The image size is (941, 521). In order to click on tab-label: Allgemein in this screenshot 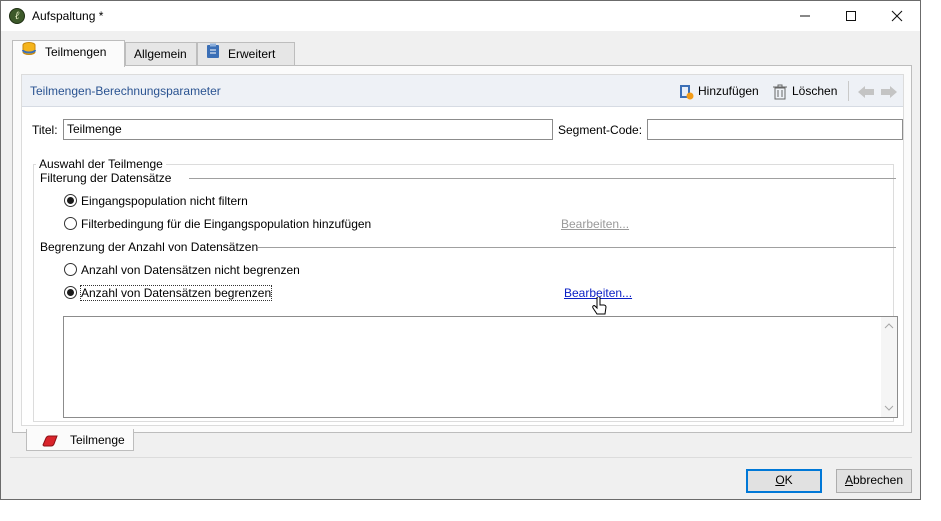, I will do `click(160, 54)`.